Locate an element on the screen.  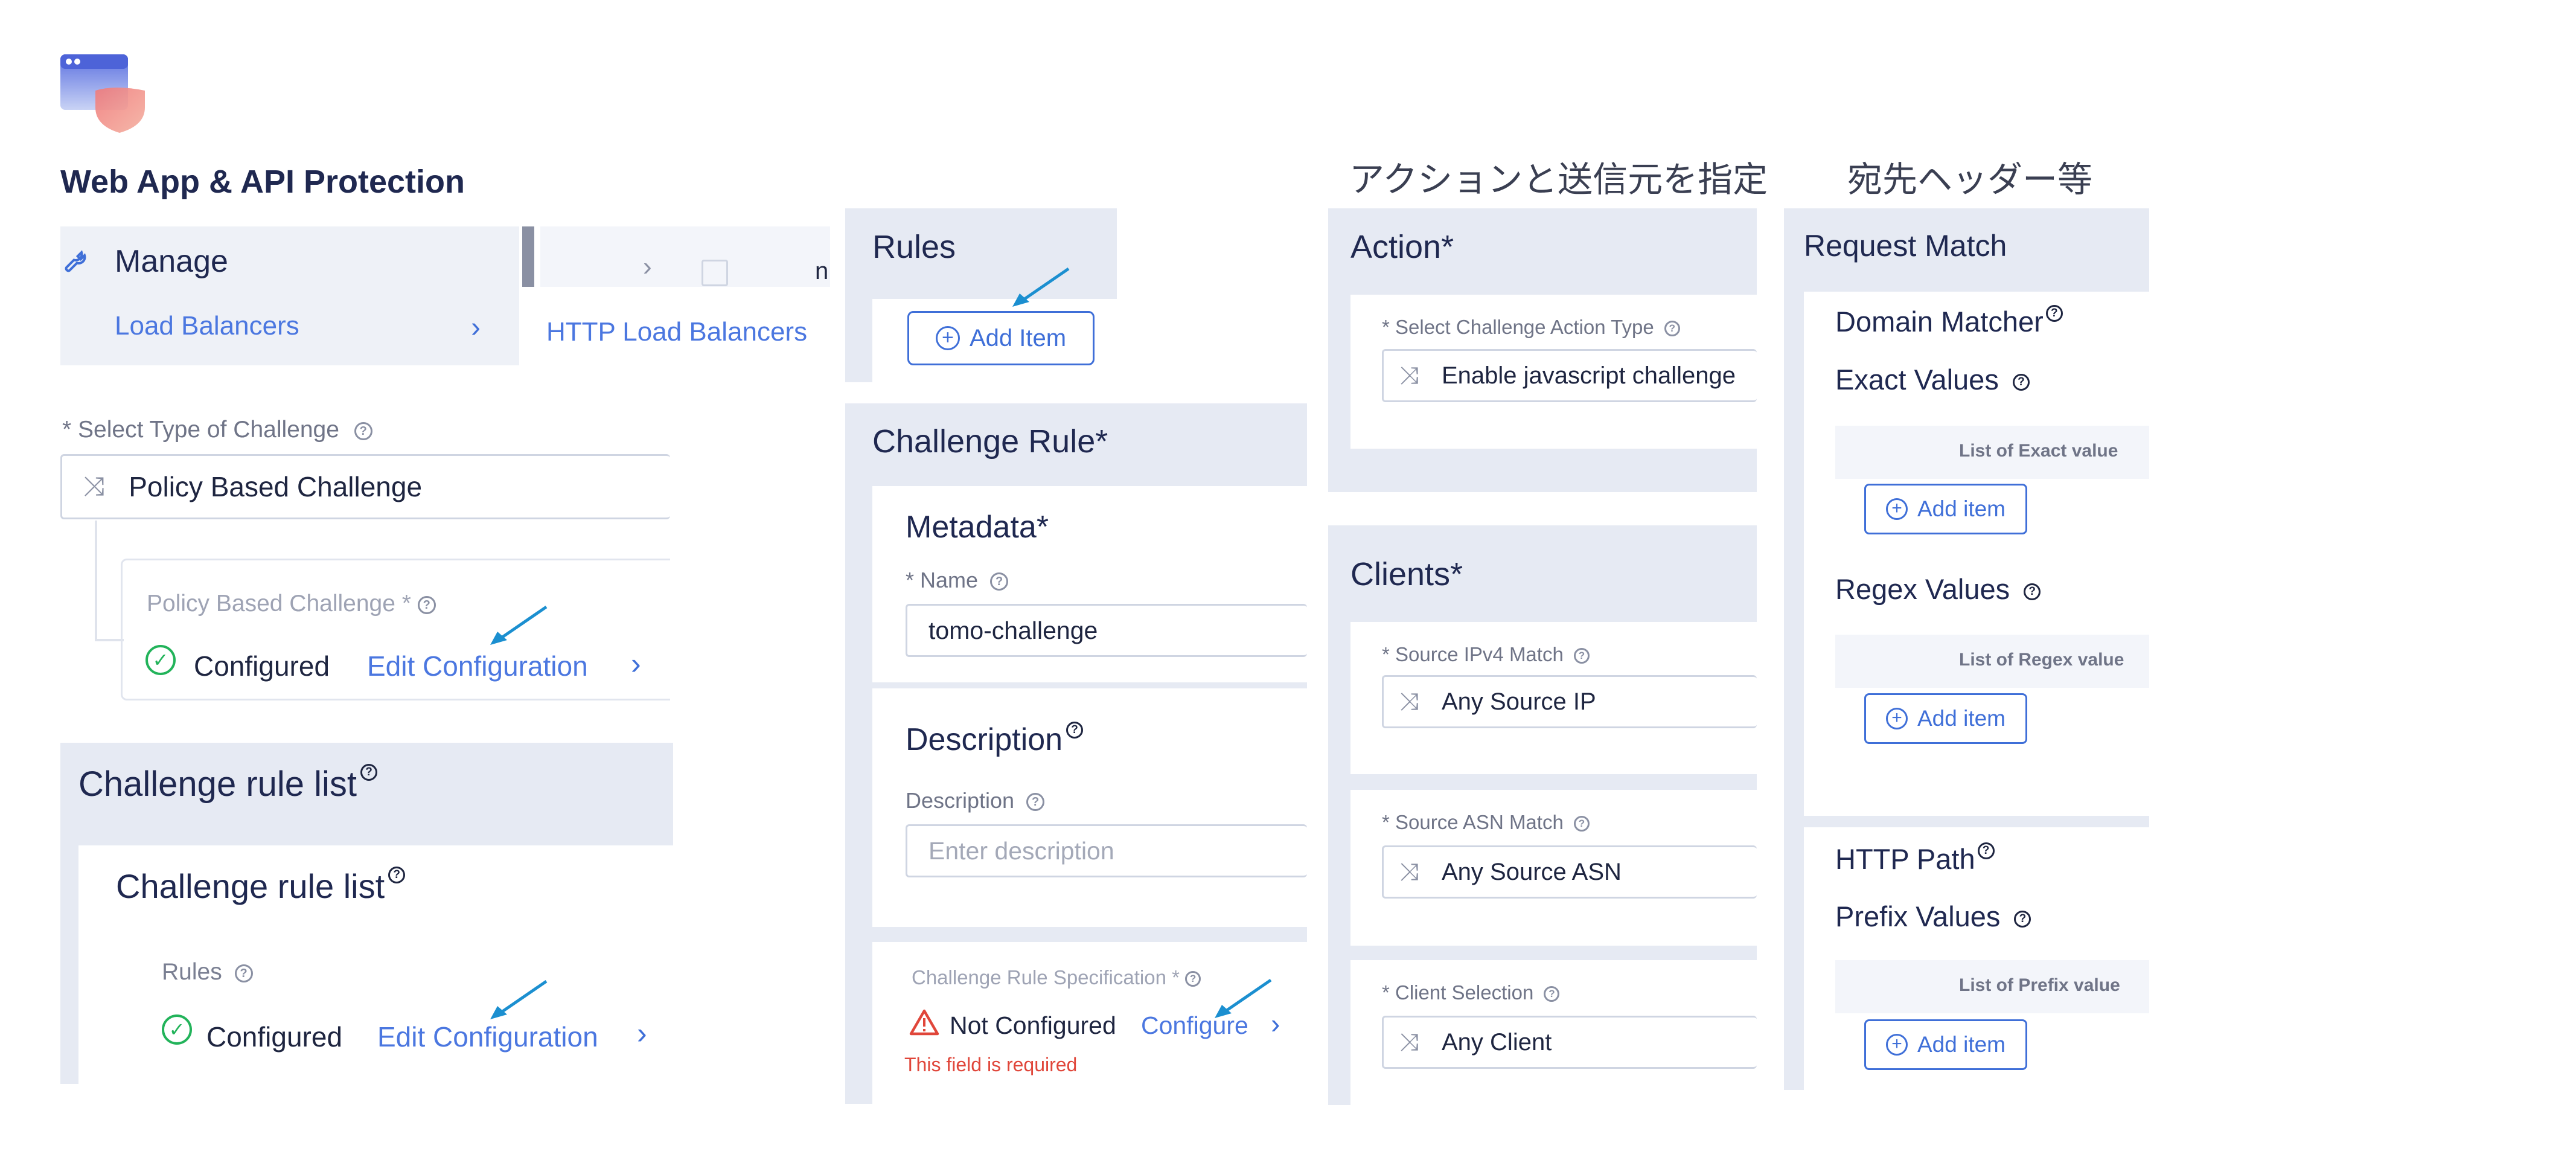
label-text: * Select Type of Challenge is located at coordinates (201, 430).